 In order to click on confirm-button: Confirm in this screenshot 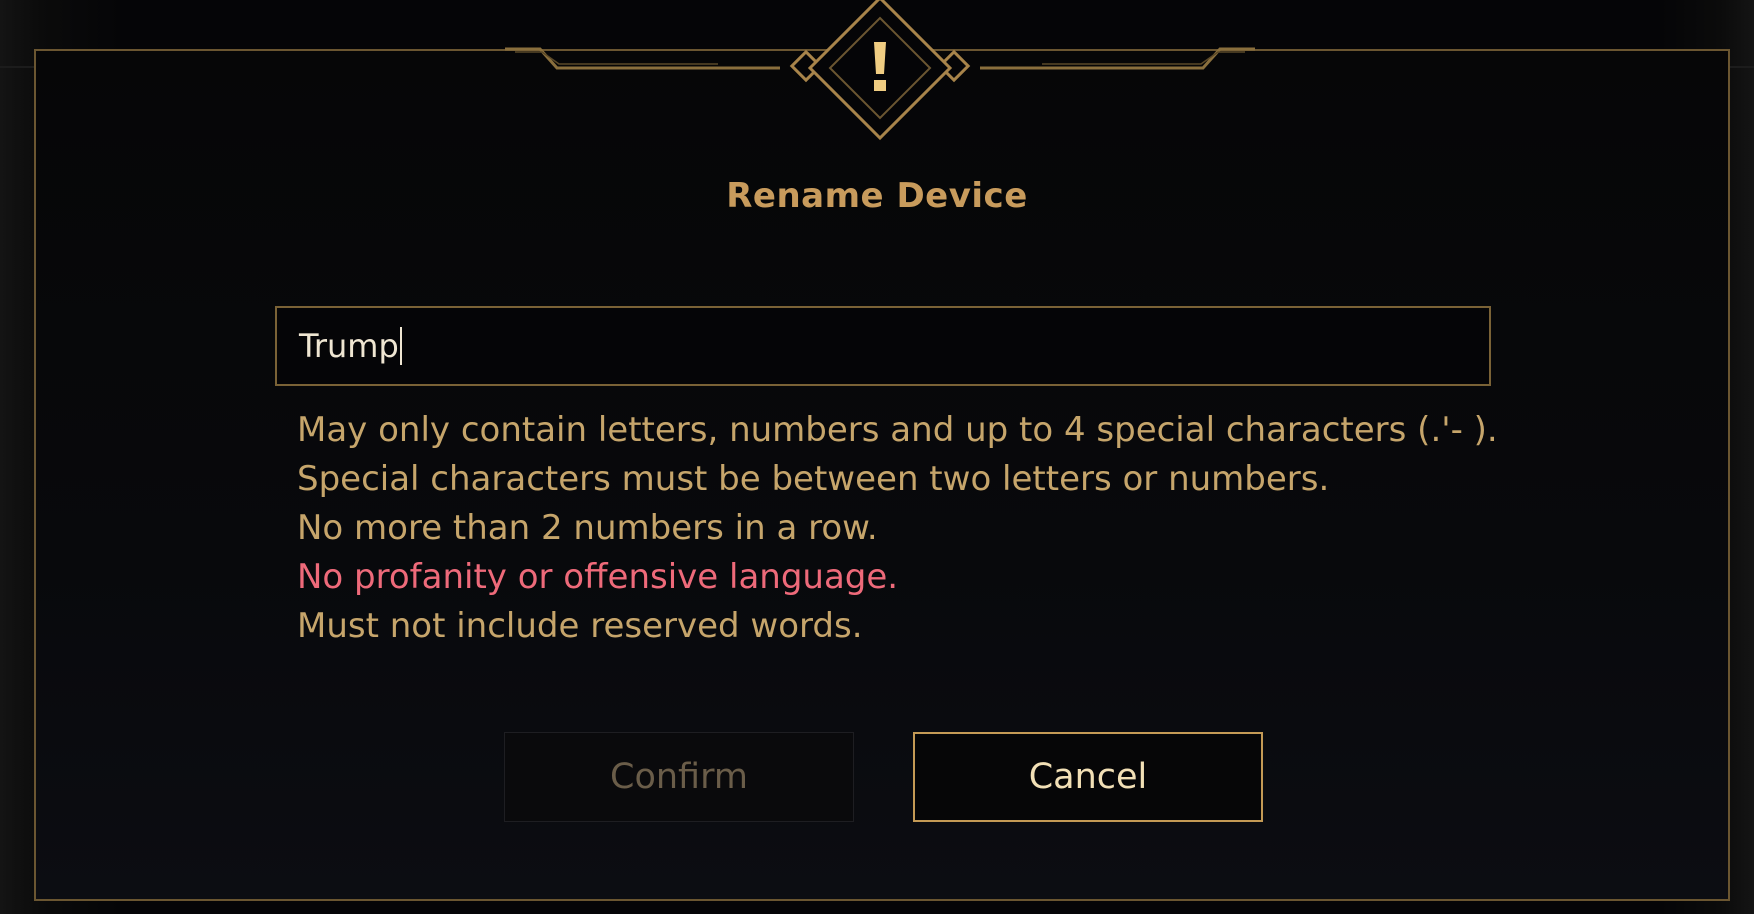, I will do `click(679, 777)`.